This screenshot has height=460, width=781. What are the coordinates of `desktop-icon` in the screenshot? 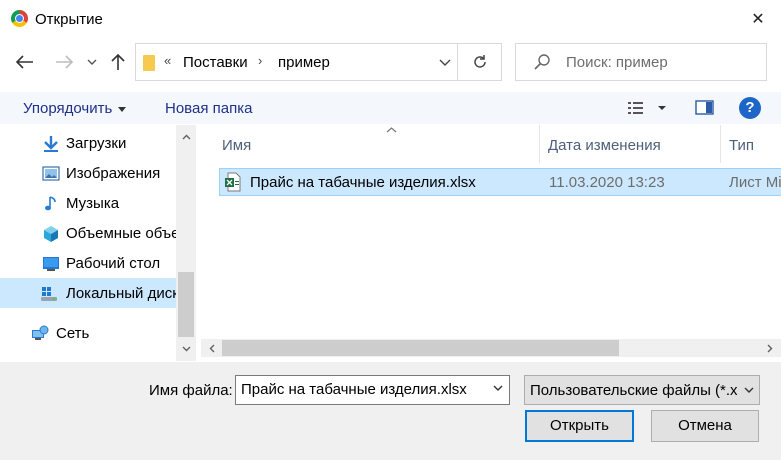 It's located at (51, 264).